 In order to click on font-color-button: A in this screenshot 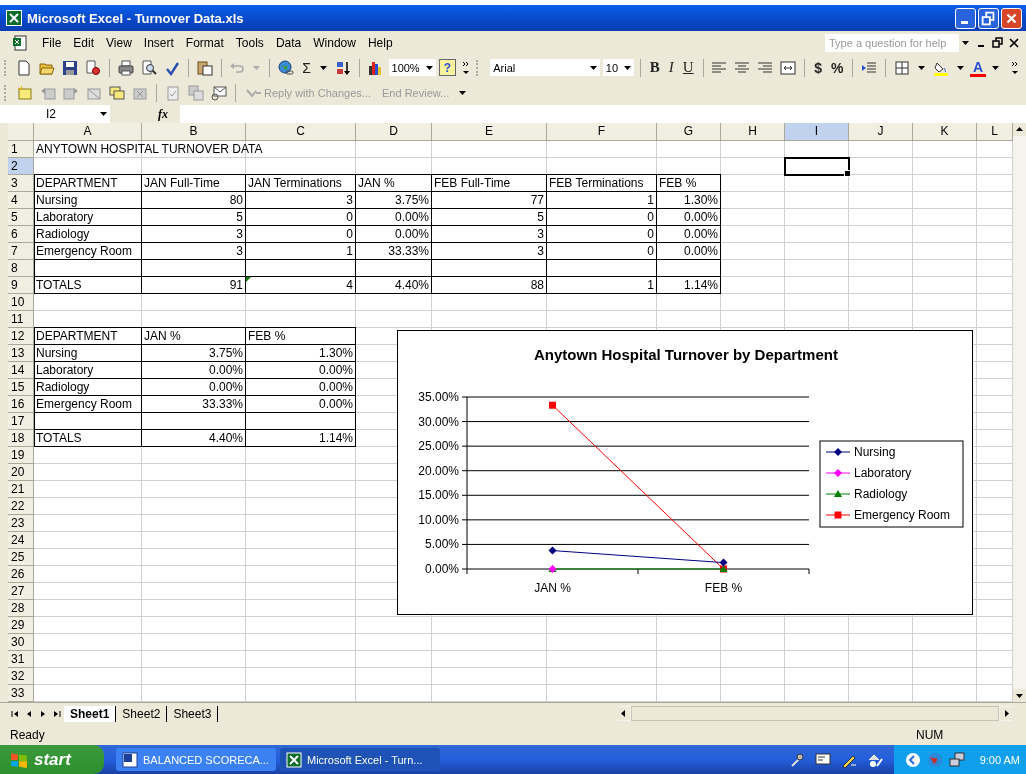, I will do `click(977, 67)`.